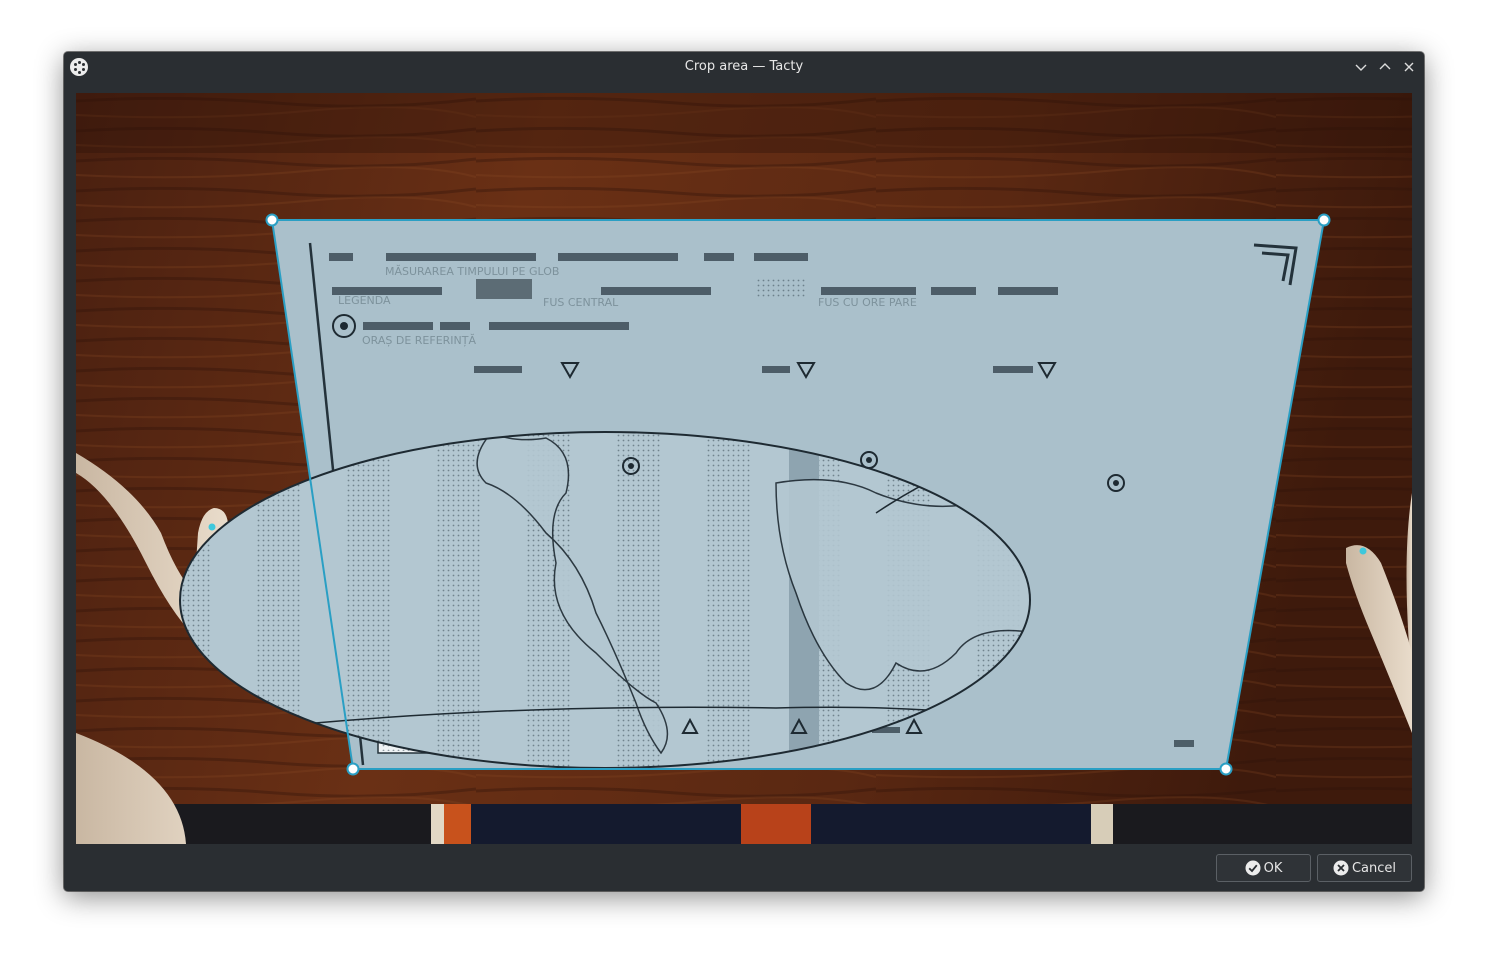 This screenshot has height=968, width=1488. What do you see at coordinates (1273, 868) in the screenshot?
I see `ok-label: OK` at bounding box center [1273, 868].